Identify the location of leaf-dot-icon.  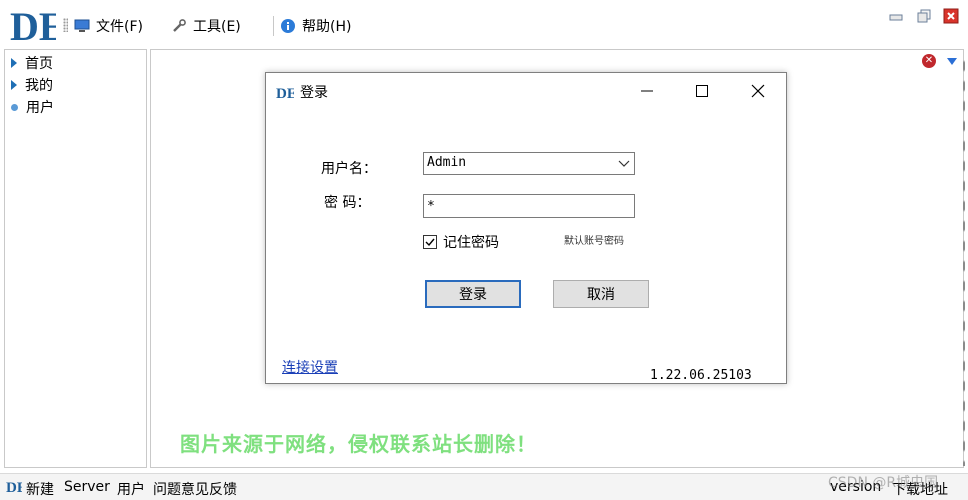
(14, 107).